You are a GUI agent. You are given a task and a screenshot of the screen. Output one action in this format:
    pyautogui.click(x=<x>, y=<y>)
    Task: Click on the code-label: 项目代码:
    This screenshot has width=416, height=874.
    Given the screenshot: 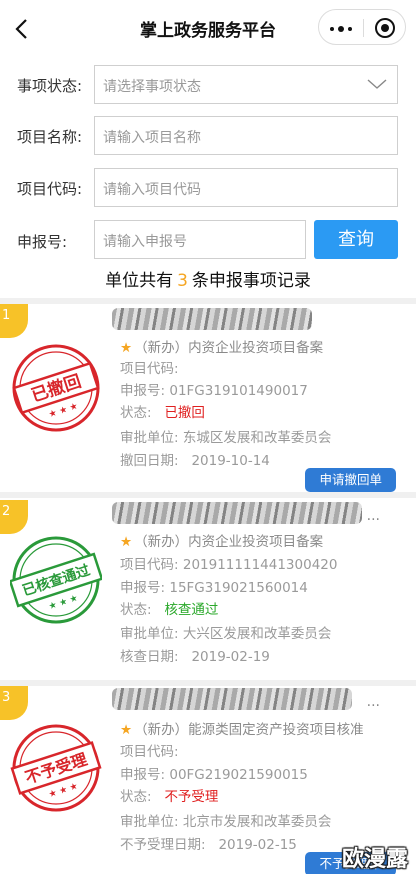 What is the action you would take?
    pyautogui.click(x=50, y=189)
    